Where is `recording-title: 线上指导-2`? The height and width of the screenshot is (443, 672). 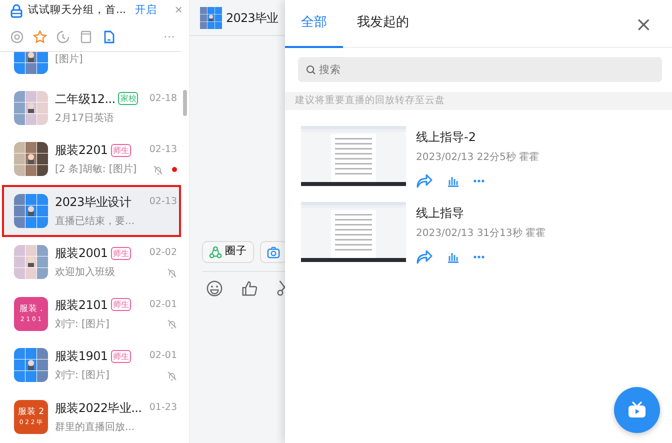 recording-title: 线上指导-2 is located at coordinates (446, 137).